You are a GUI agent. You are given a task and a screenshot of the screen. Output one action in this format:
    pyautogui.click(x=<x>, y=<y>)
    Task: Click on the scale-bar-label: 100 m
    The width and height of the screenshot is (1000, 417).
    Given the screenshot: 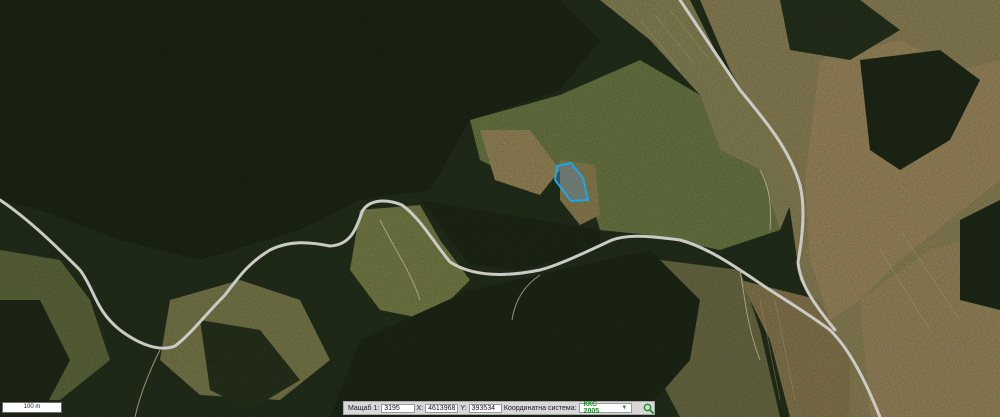 What is the action you would take?
    pyautogui.click(x=32, y=407)
    